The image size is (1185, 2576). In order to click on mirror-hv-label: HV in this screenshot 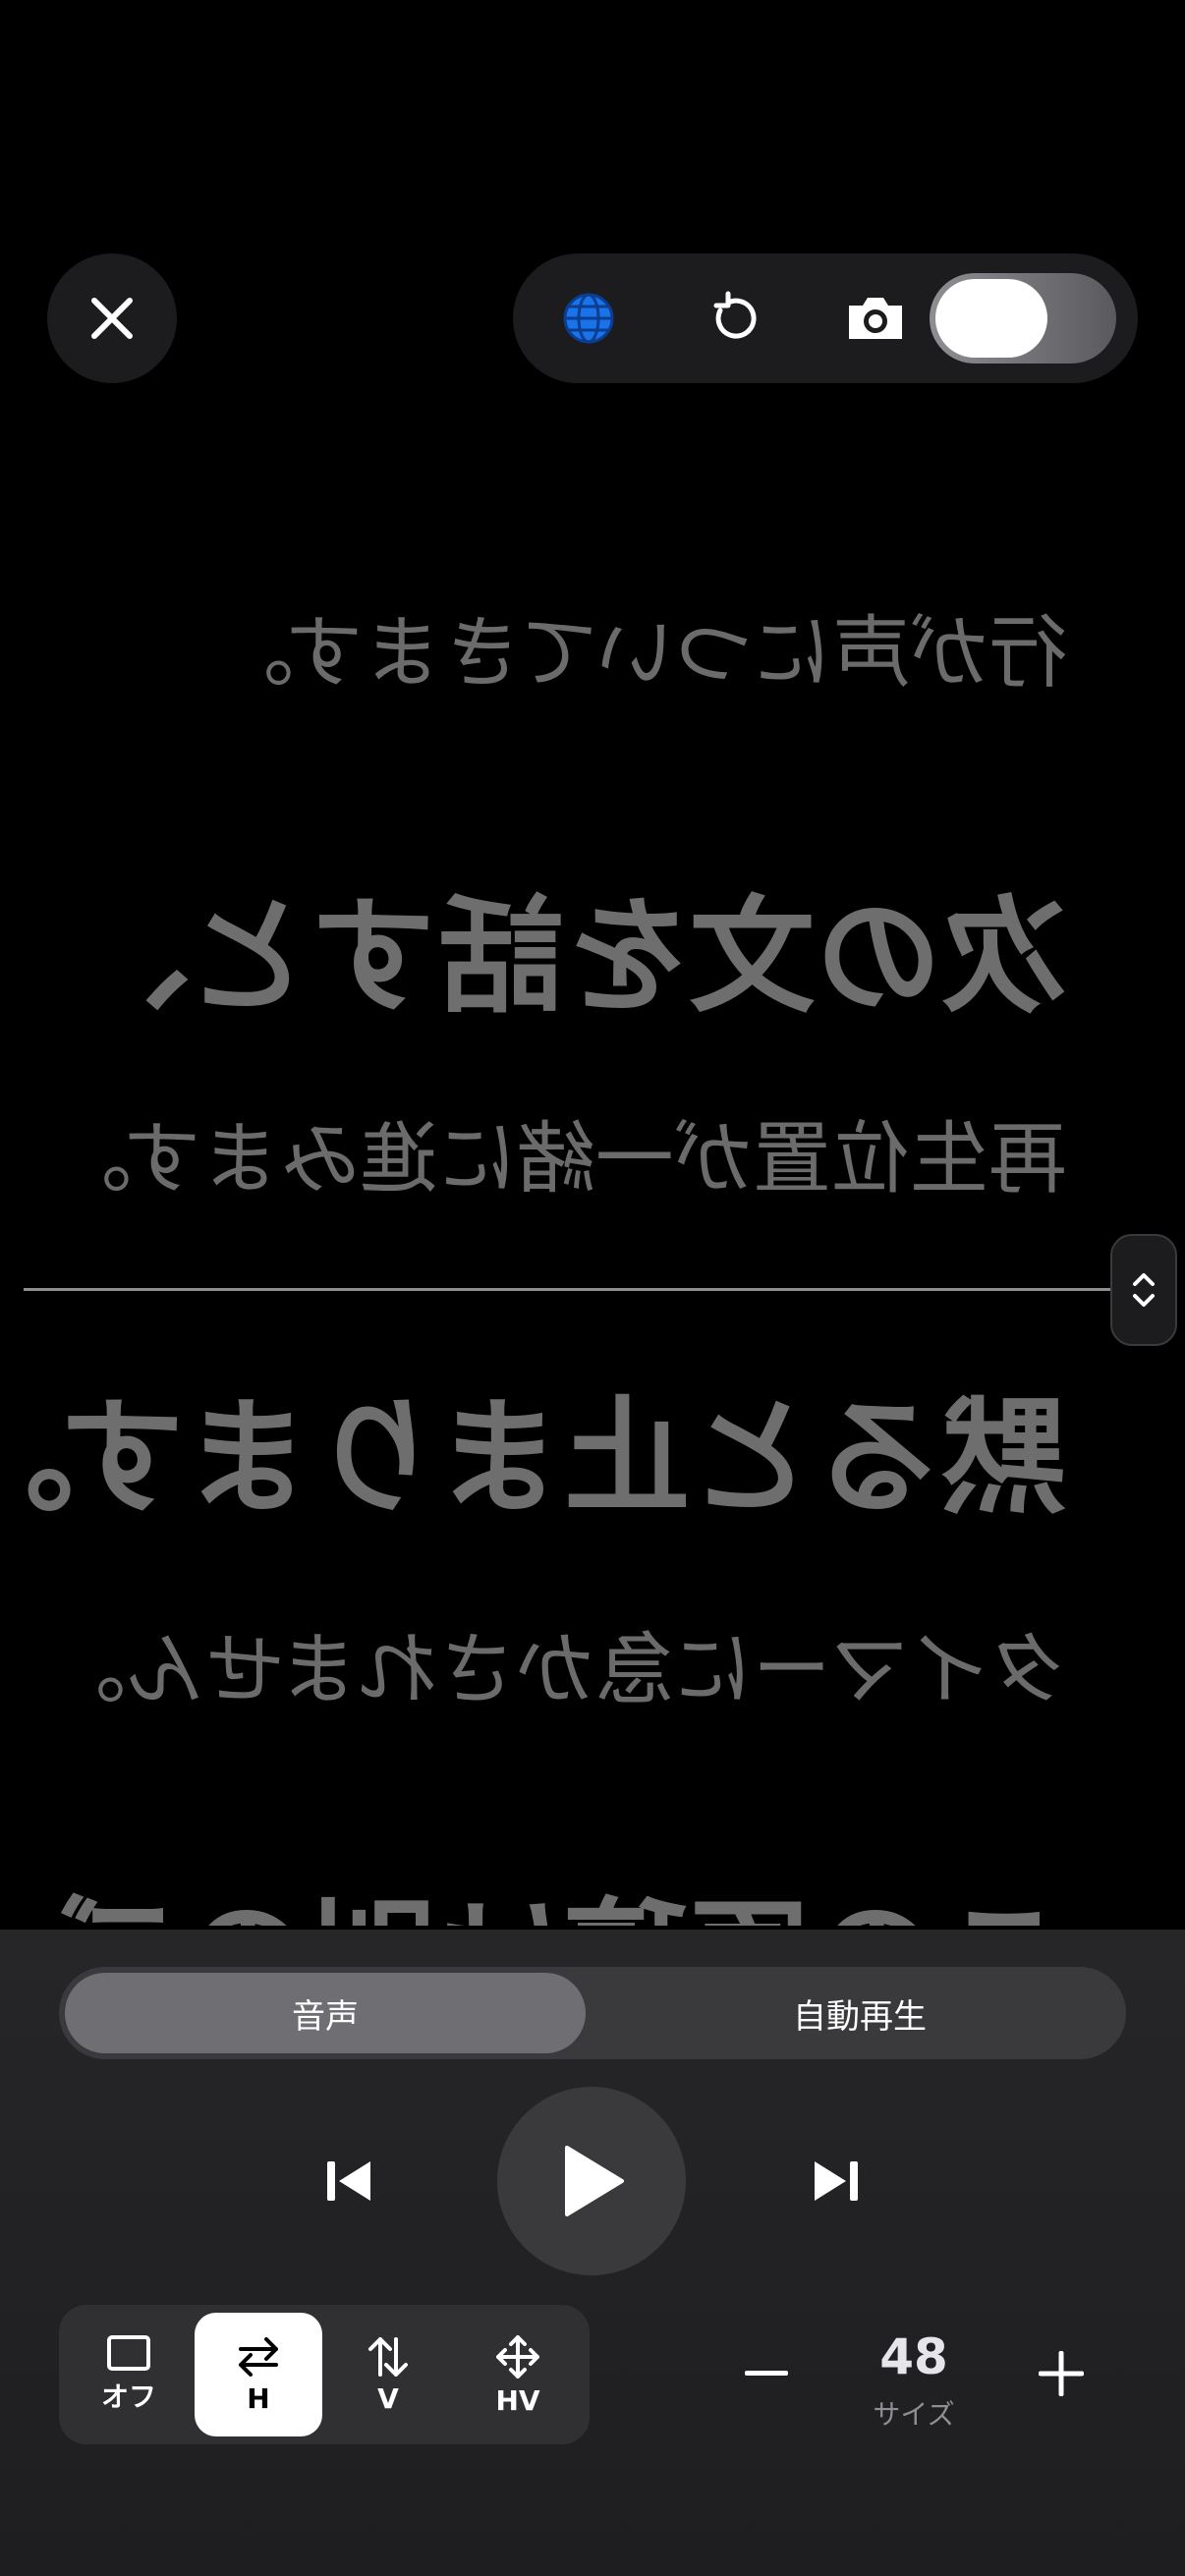, I will do `click(517, 2400)`.